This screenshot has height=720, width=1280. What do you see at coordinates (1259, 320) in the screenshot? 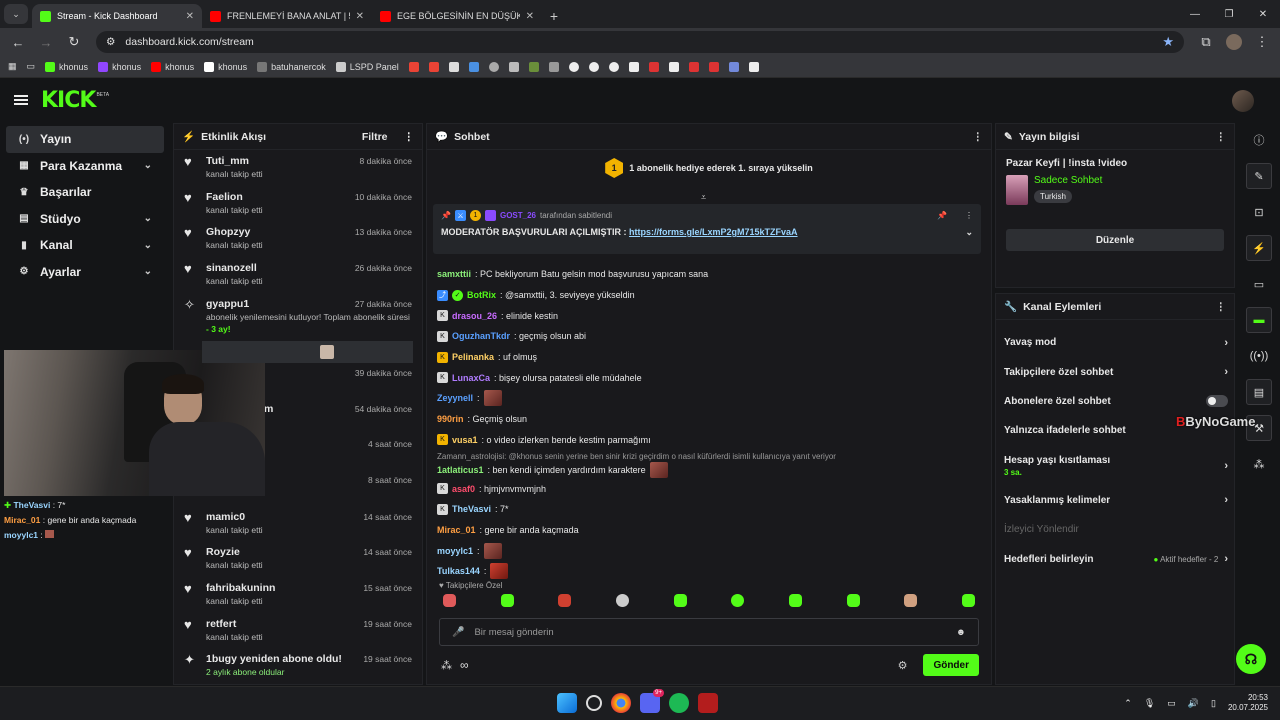
I see `chat-bubble-icon: ▬` at bounding box center [1259, 320].